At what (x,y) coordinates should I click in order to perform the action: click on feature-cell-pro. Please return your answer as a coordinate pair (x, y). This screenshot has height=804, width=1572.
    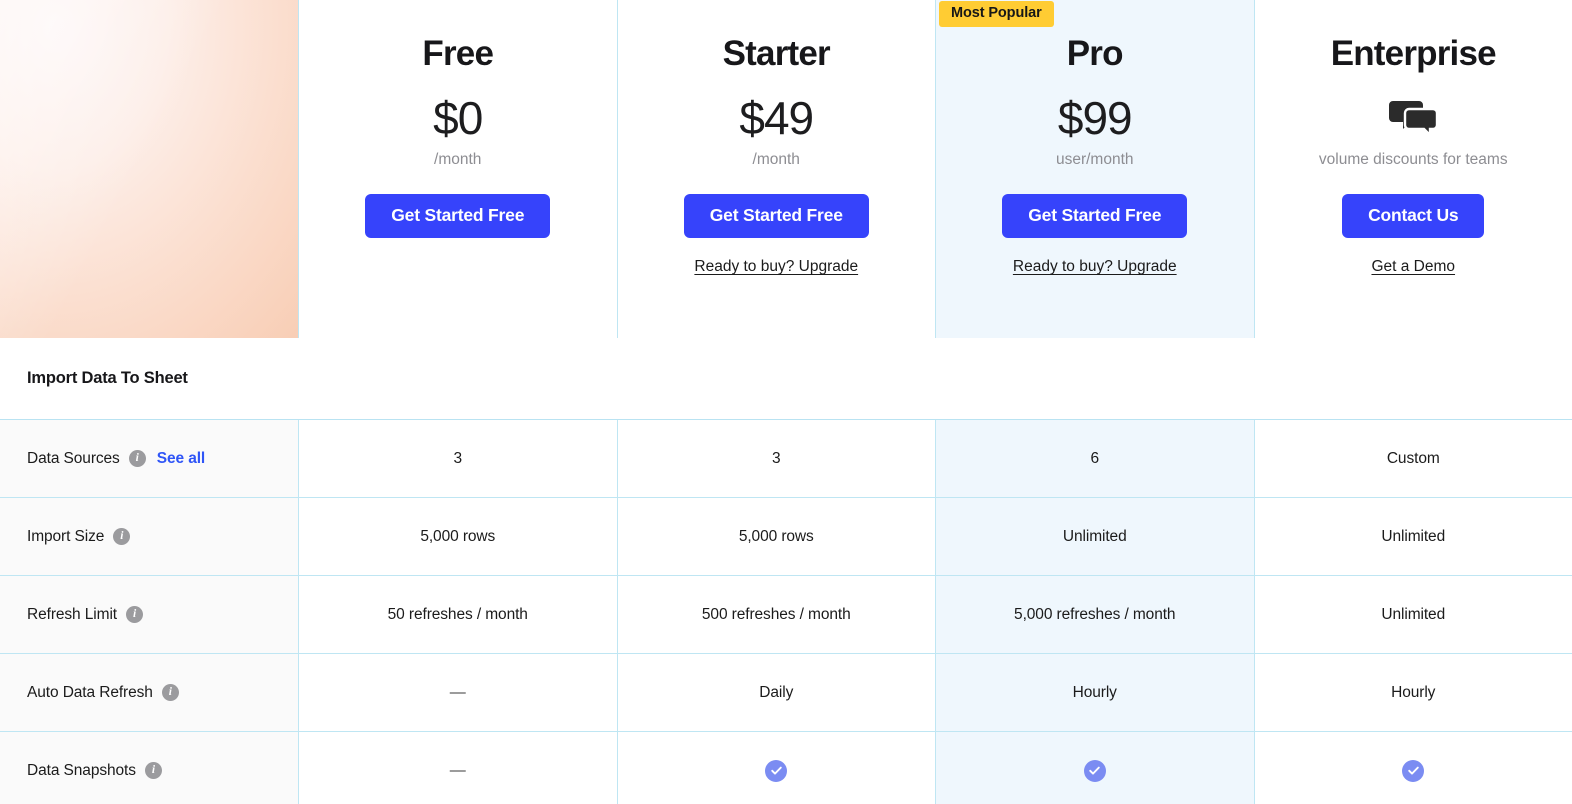
    Looking at the image, I should click on (1094, 768).